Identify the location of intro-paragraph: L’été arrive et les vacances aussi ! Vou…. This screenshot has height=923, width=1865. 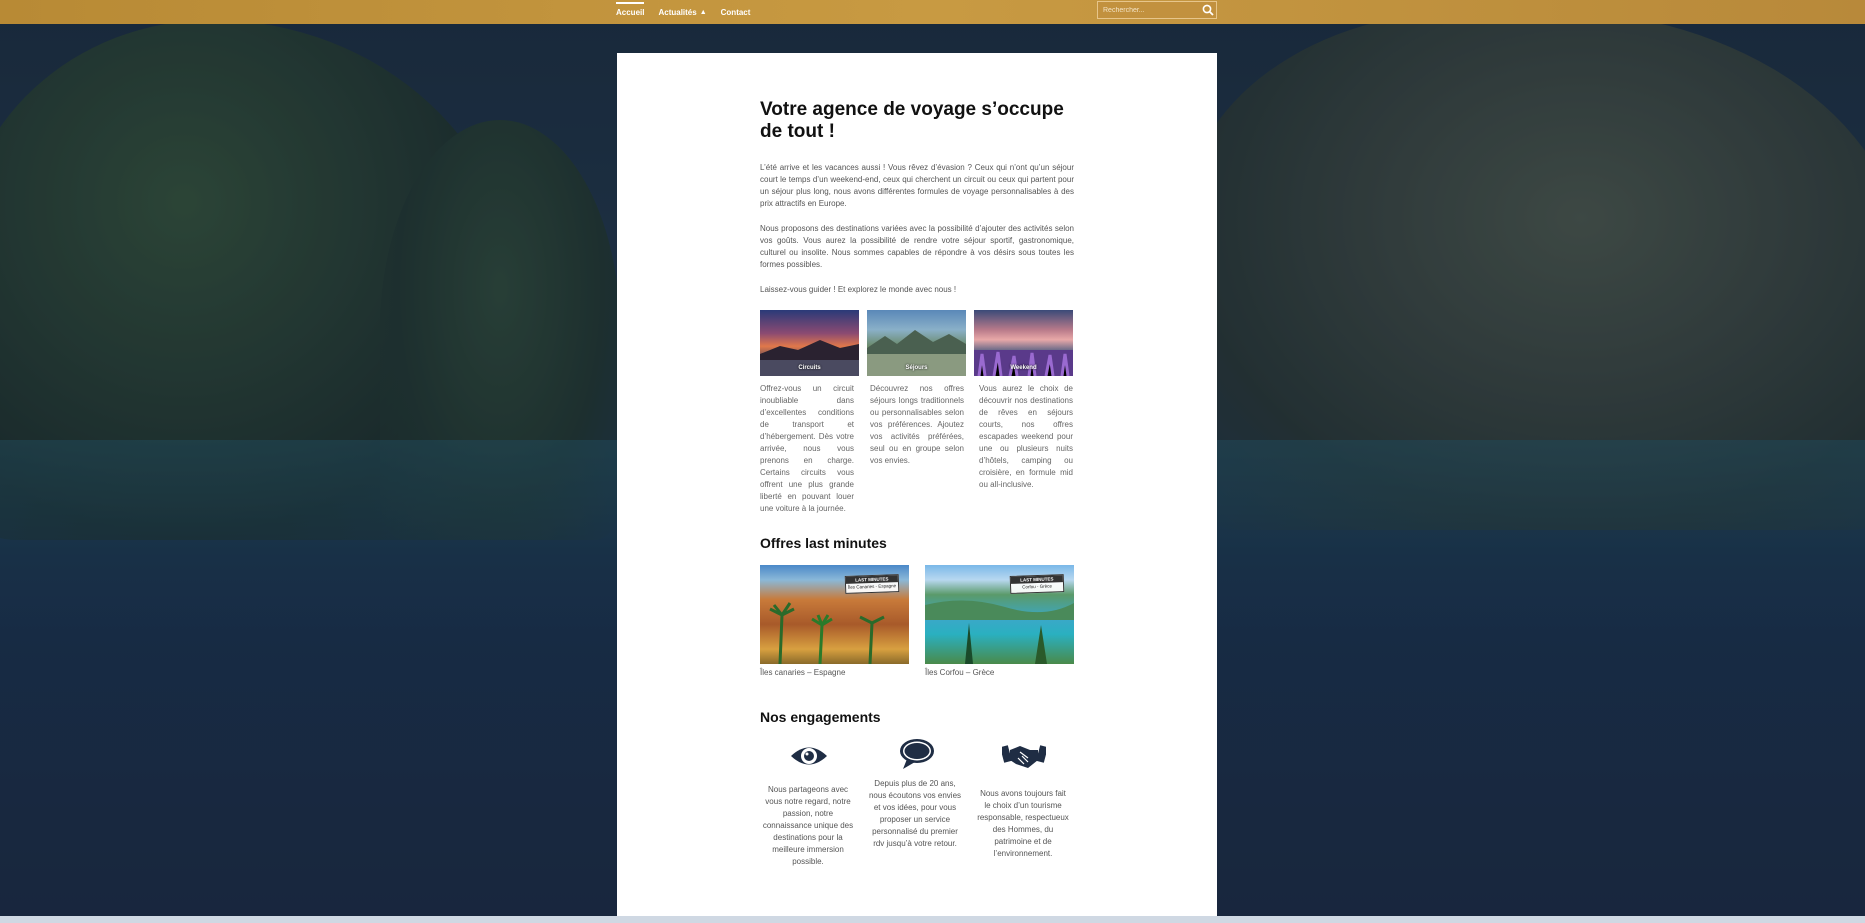
(917, 185).